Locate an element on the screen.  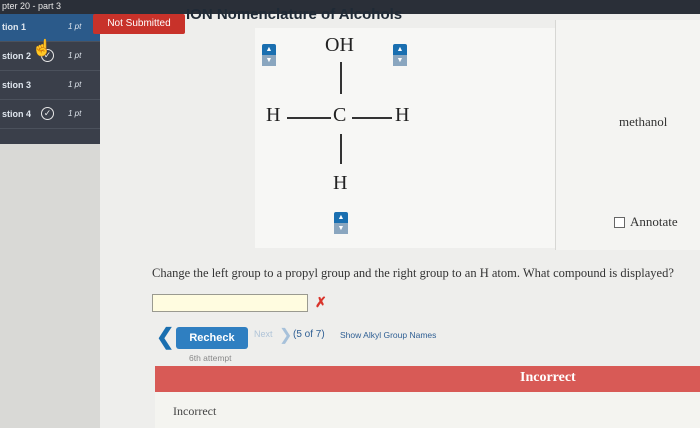
annotate-label: Annotate is located at coordinates (654, 222).